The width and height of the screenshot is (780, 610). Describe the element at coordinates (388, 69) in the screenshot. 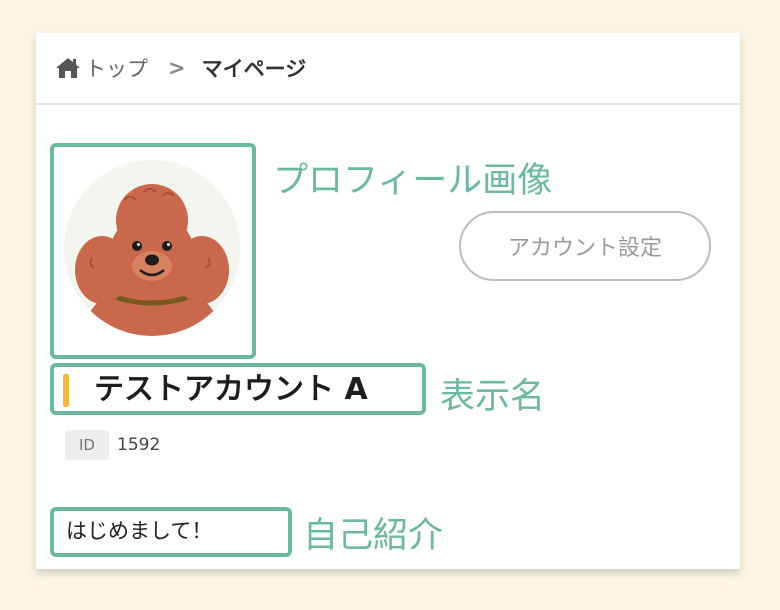

I see `breadcrumb: トップ > マイページ` at that location.